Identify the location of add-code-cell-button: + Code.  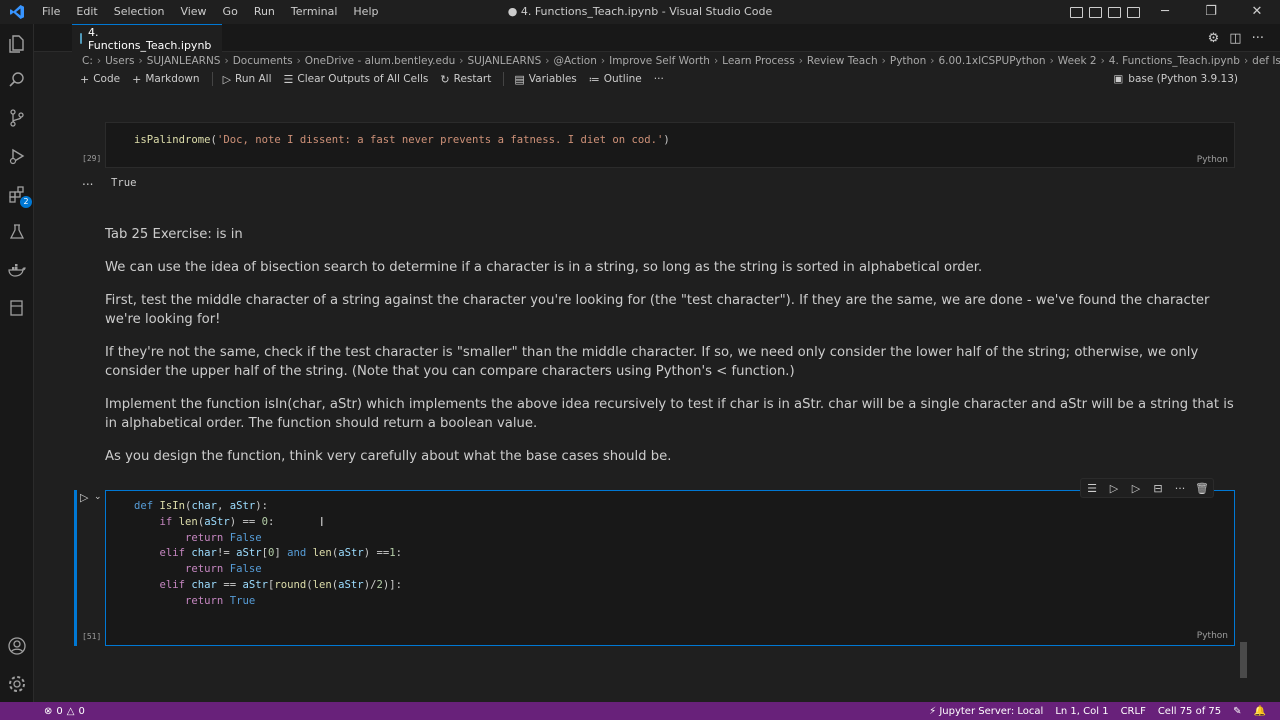
(100, 79).